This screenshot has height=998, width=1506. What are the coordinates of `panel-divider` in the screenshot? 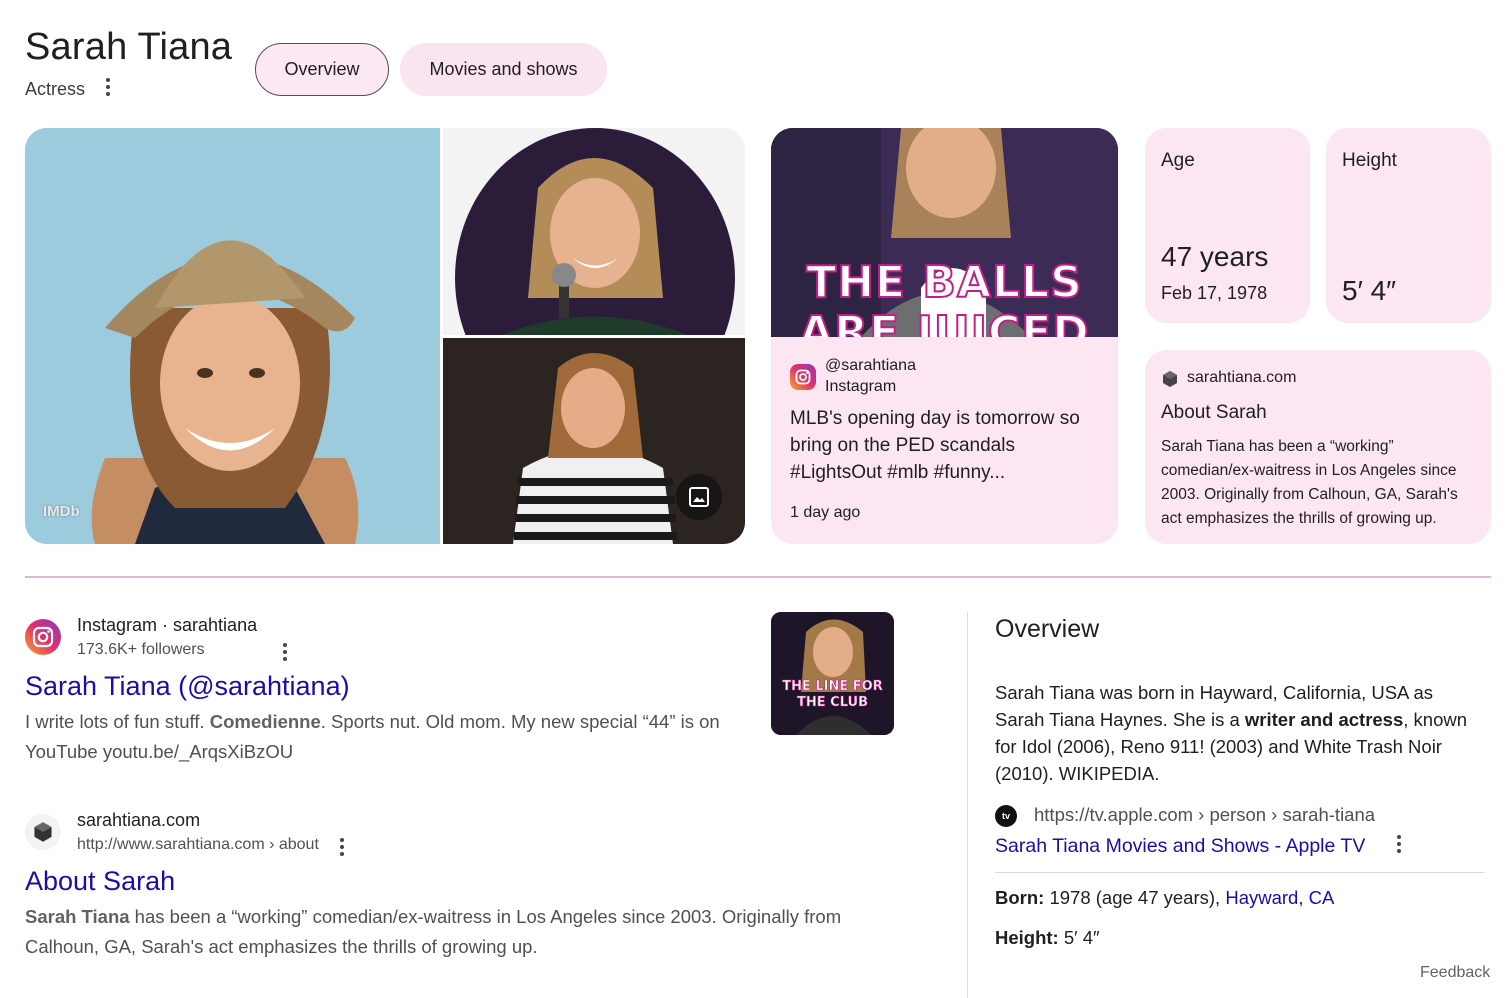 It's located at (1240, 872).